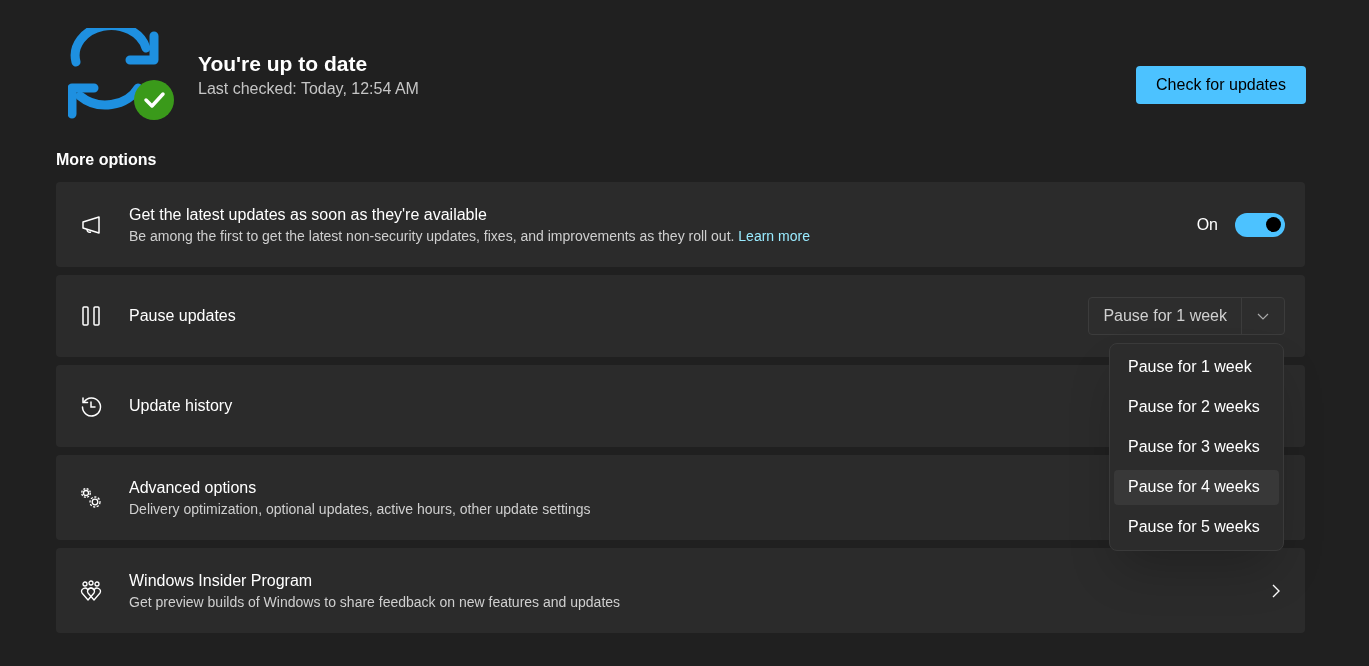 Image resolution: width=1369 pixels, height=666 pixels. What do you see at coordinates (308, 89) in the screenshot?
I see `last-checked-text: Last checked: Today, 12:54 AM` at bounding box center [308, 89].